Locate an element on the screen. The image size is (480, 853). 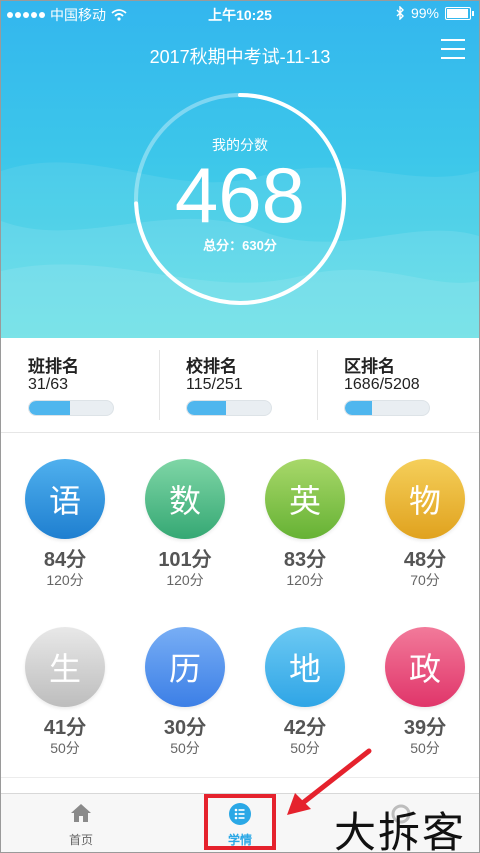
subject-icon-politics: 政 is located at coordinates (425, 667).